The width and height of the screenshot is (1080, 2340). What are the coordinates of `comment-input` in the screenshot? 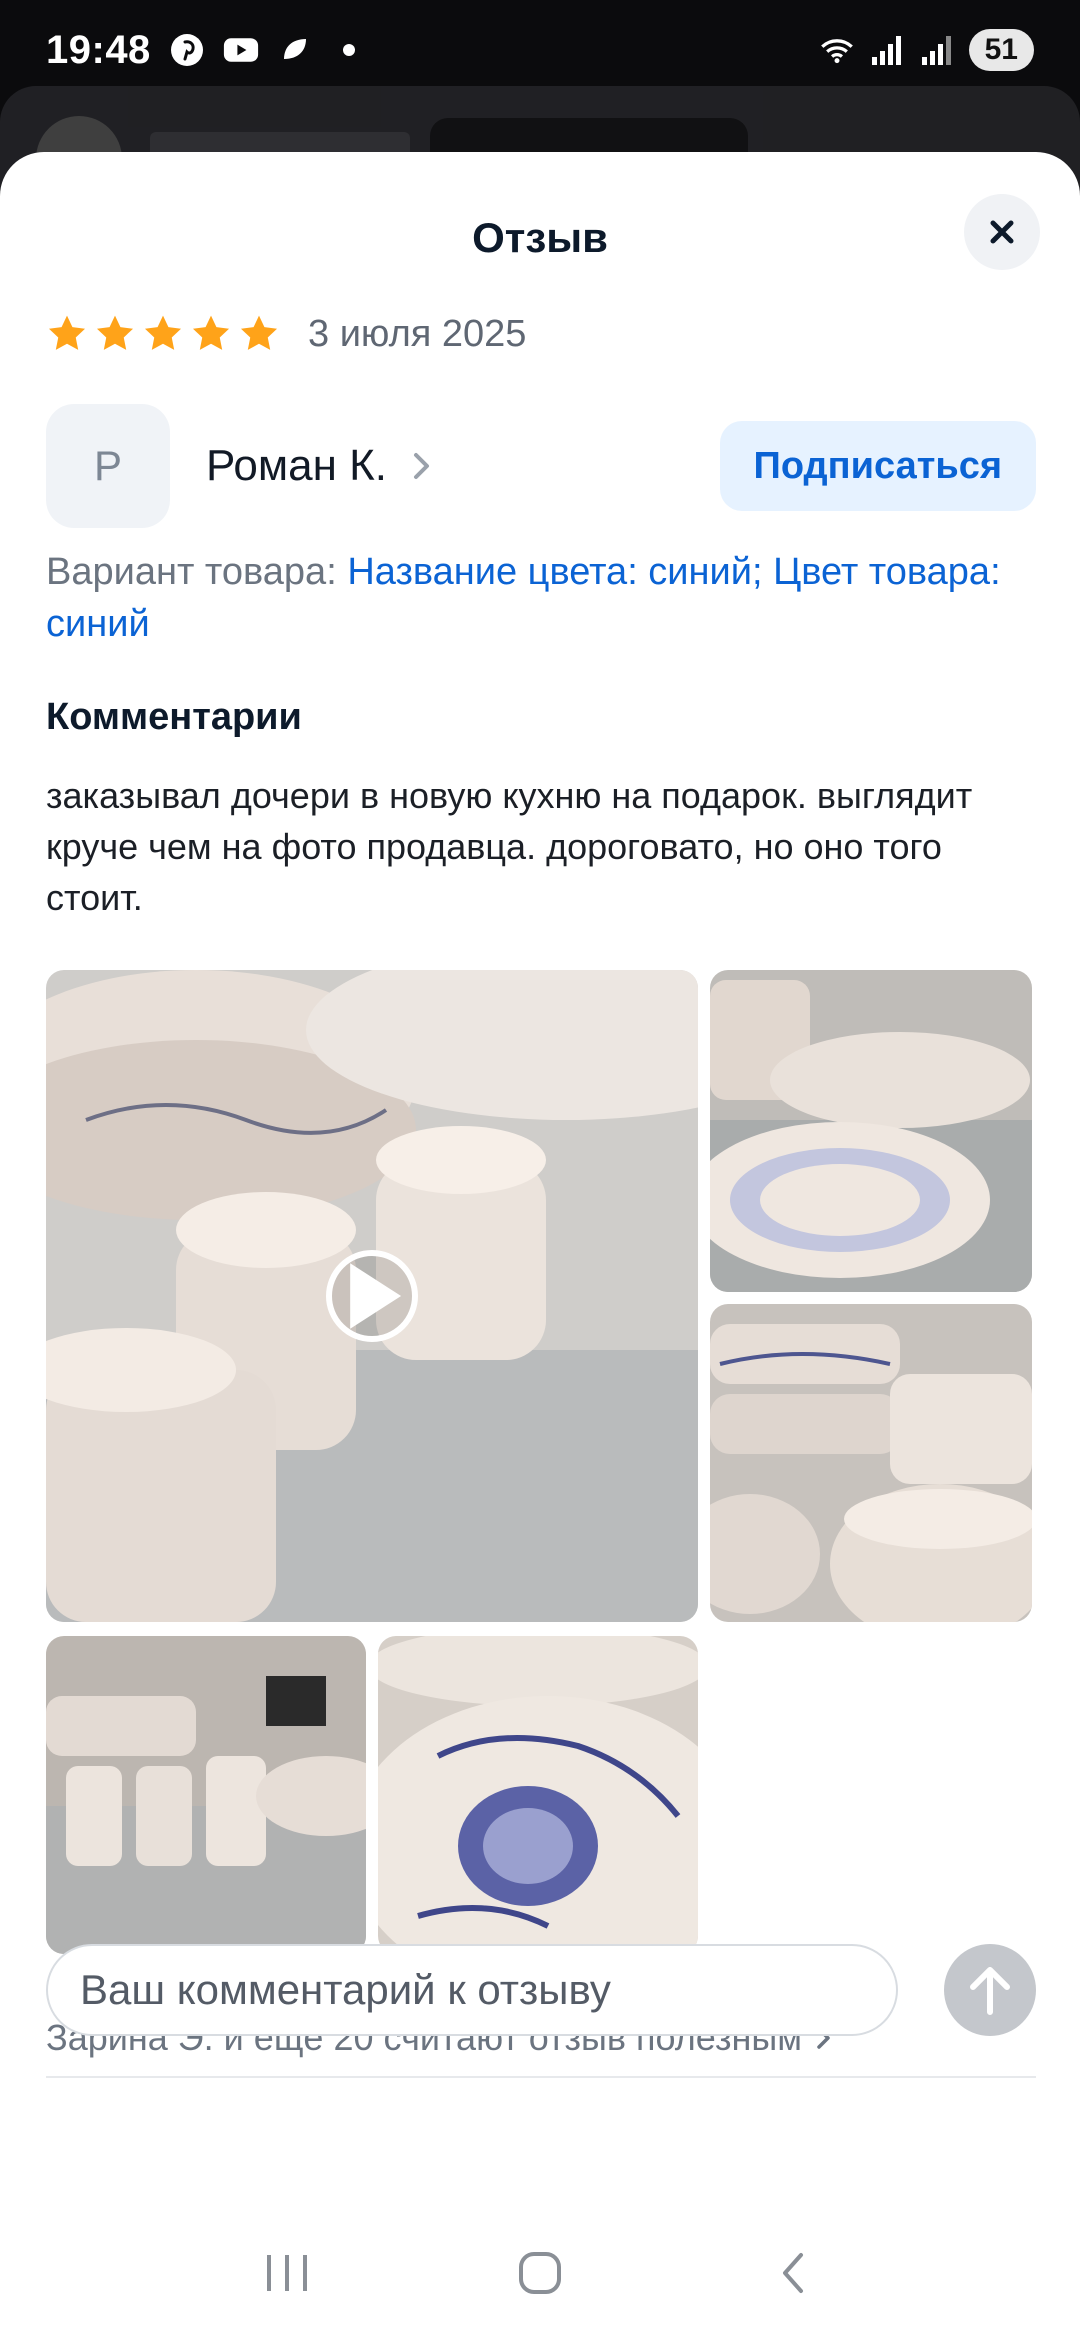 It's located at (472, 1990).